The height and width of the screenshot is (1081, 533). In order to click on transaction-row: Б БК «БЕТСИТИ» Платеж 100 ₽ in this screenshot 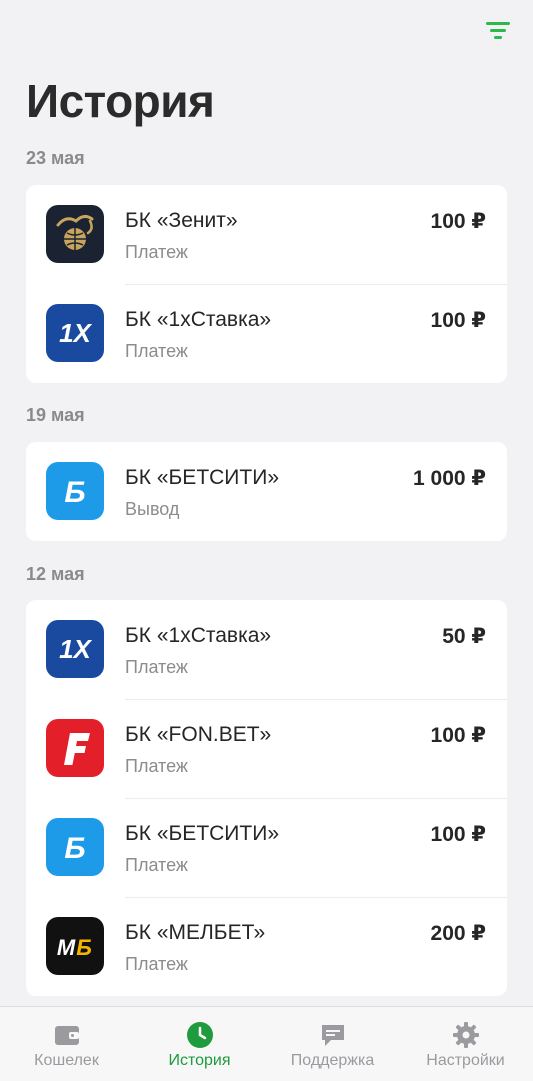, I will do `click(266, 847)`.